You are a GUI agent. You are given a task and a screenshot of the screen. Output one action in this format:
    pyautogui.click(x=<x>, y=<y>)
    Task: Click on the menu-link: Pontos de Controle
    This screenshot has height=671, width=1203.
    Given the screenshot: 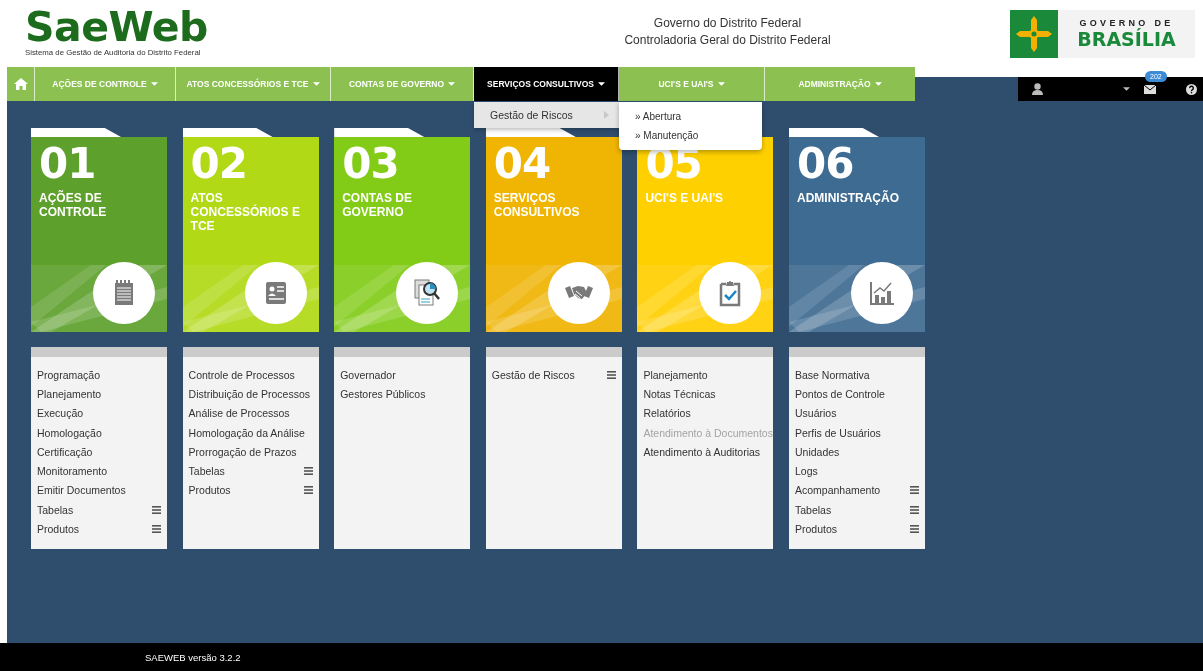 What is the action you would take?
    pyautogui.click(x=839, y=393)
    